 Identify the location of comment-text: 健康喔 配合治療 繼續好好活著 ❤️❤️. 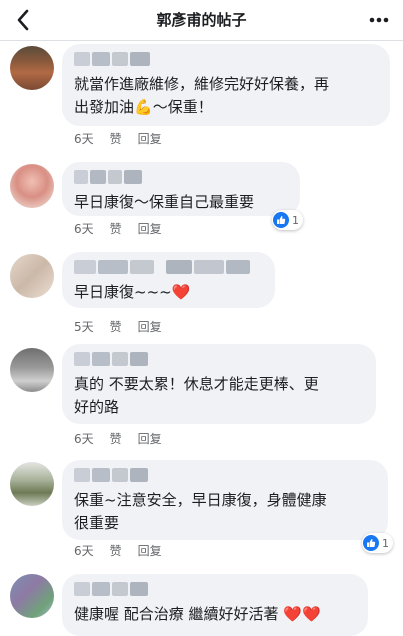
(197, 614).